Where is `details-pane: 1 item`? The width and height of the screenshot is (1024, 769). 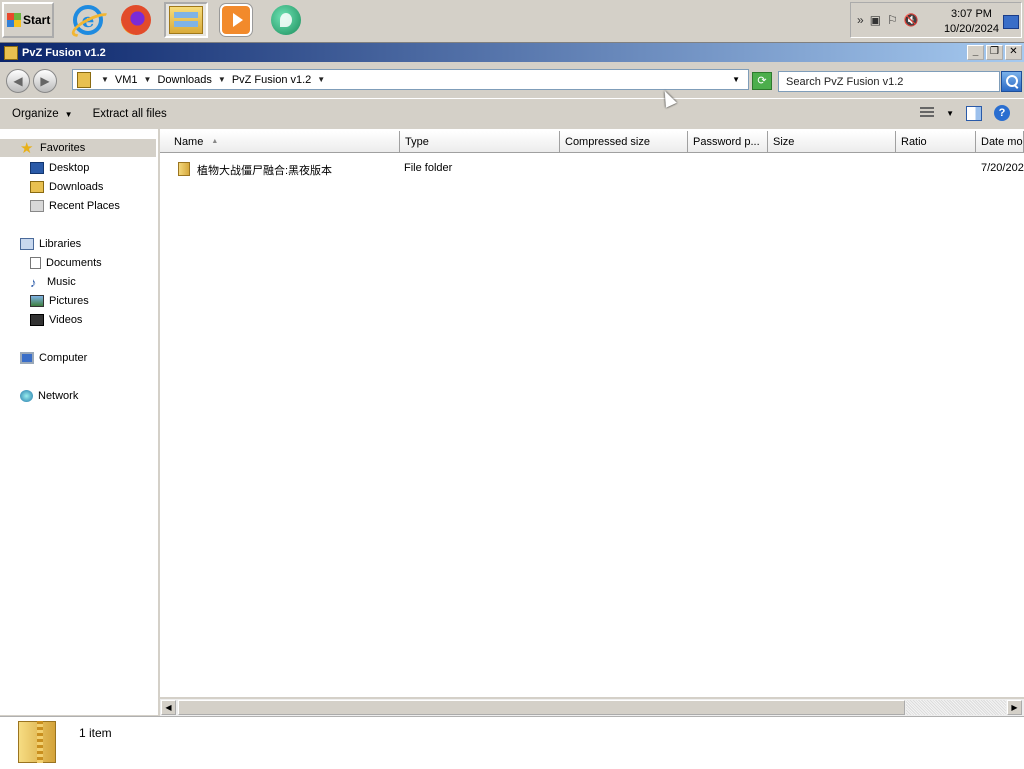
details-pane: 1 item is located at coordinates (512, 742).